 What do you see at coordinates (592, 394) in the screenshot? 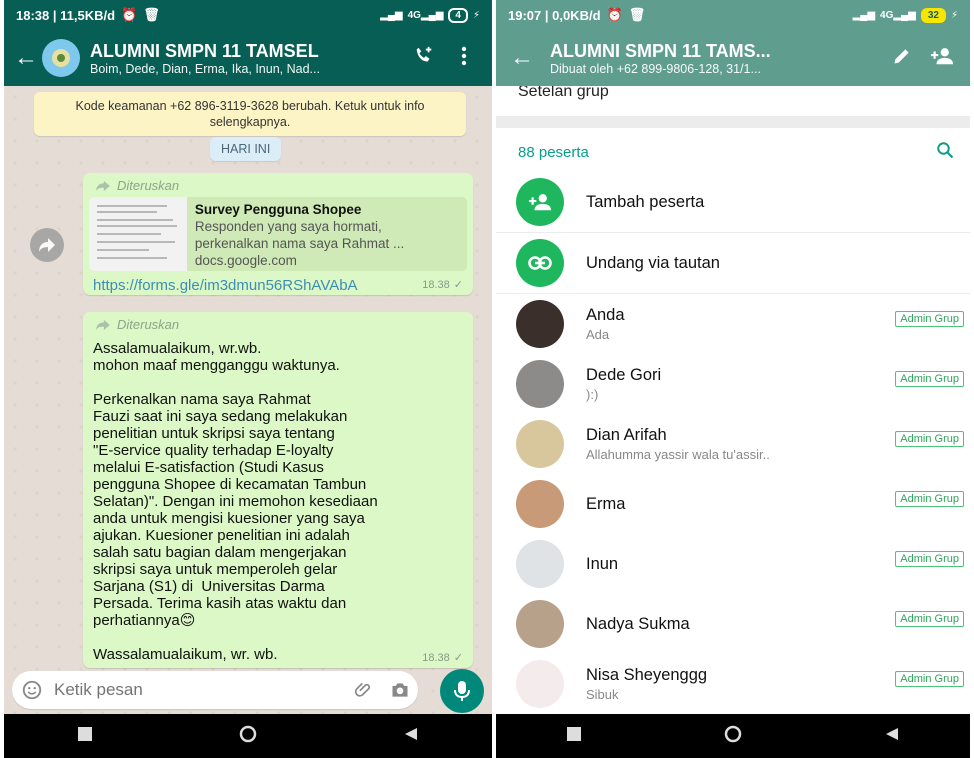
I see `participant-status: ):)` at bounding box center [592, 394].